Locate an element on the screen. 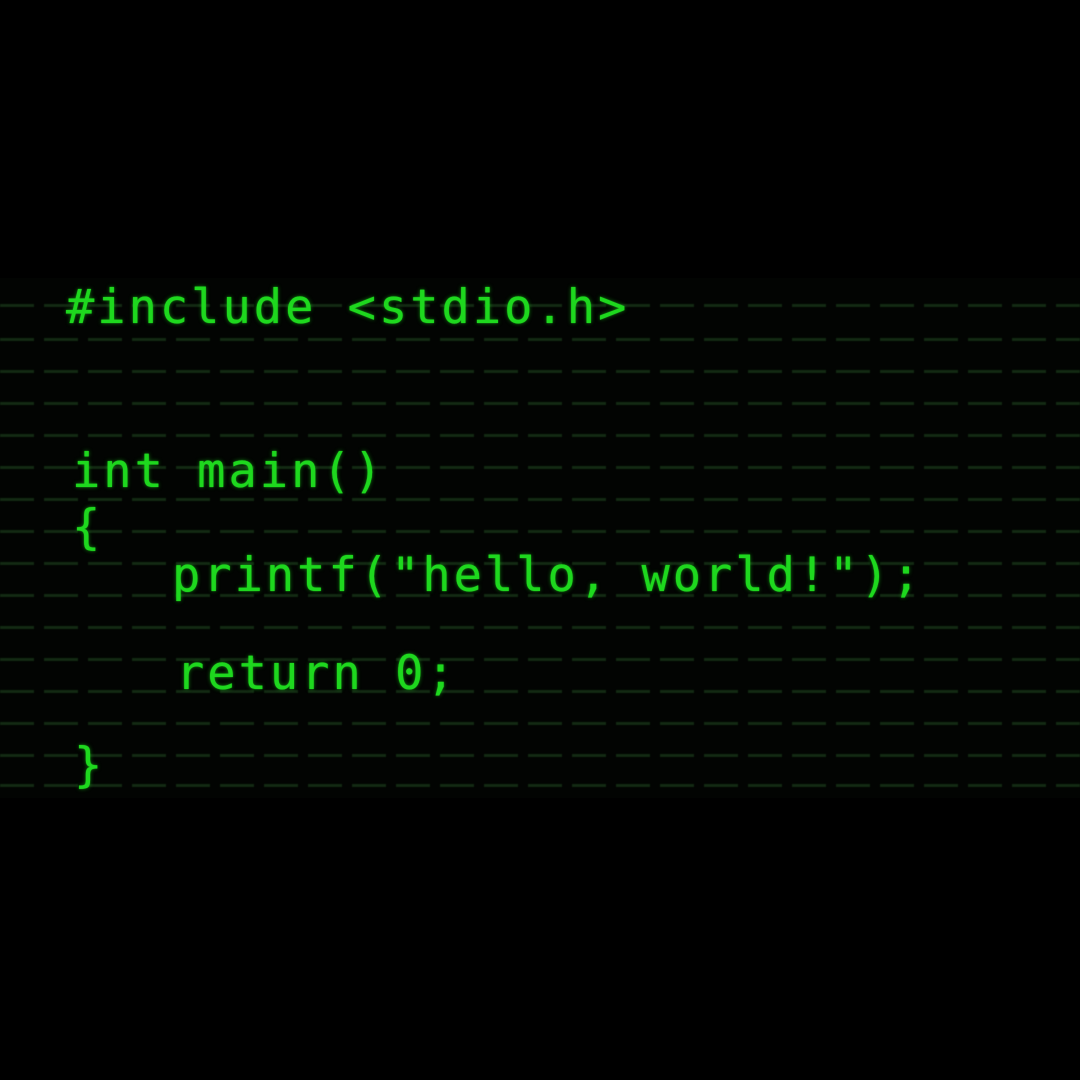 The width and height of the screenshot is (1080, 1080). code-line-main-signature: int main() is located at coordinates (228, 471).